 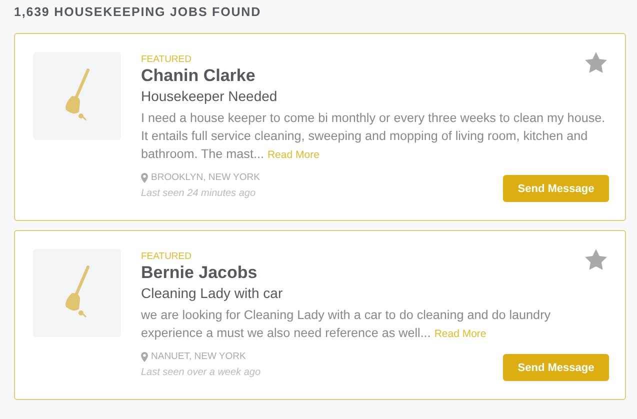 I want to click on poster-name: Bernie Jacobs, so click(x=199, y=273).